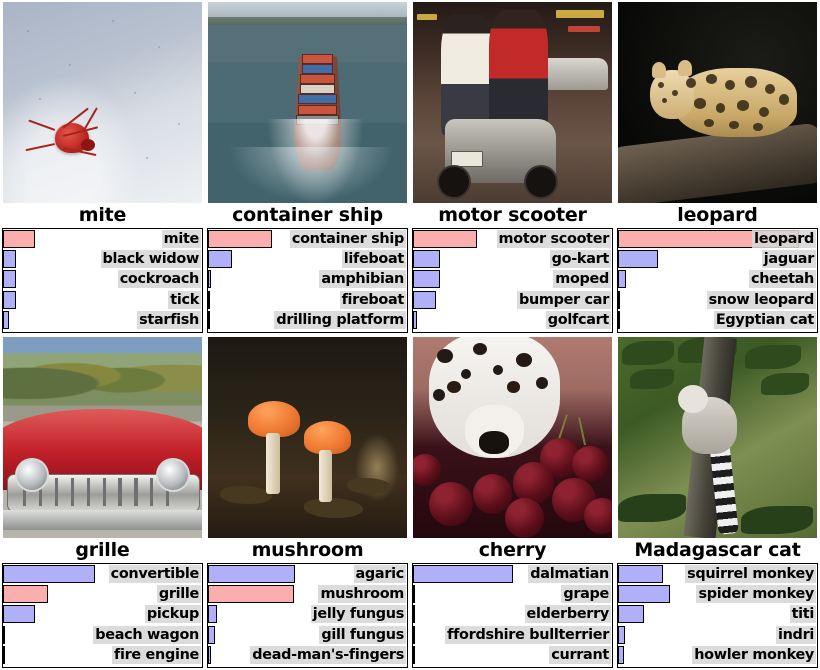 The height and width of the screenshot is (670, 820). I want to click on bar-row: black widow, so click(102, 259).